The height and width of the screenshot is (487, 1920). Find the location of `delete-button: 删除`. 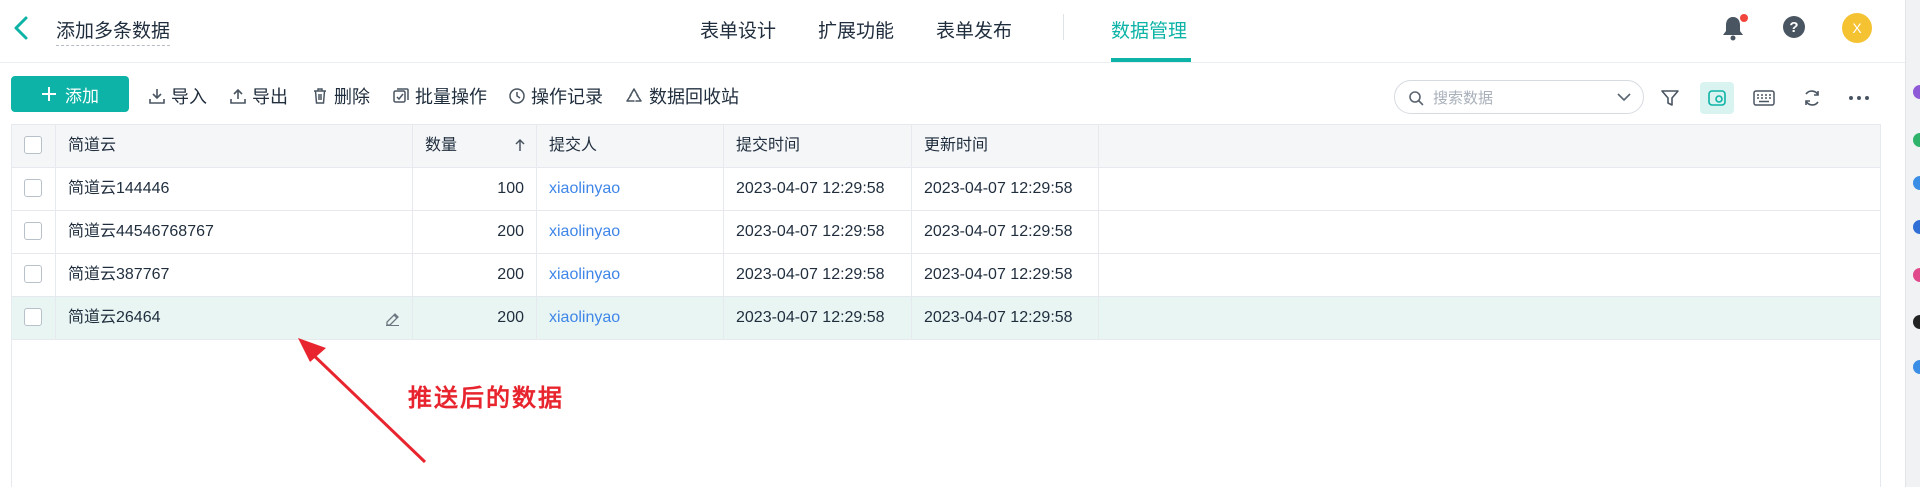

delete-button: 删除 is located at coordinates (340, 96).